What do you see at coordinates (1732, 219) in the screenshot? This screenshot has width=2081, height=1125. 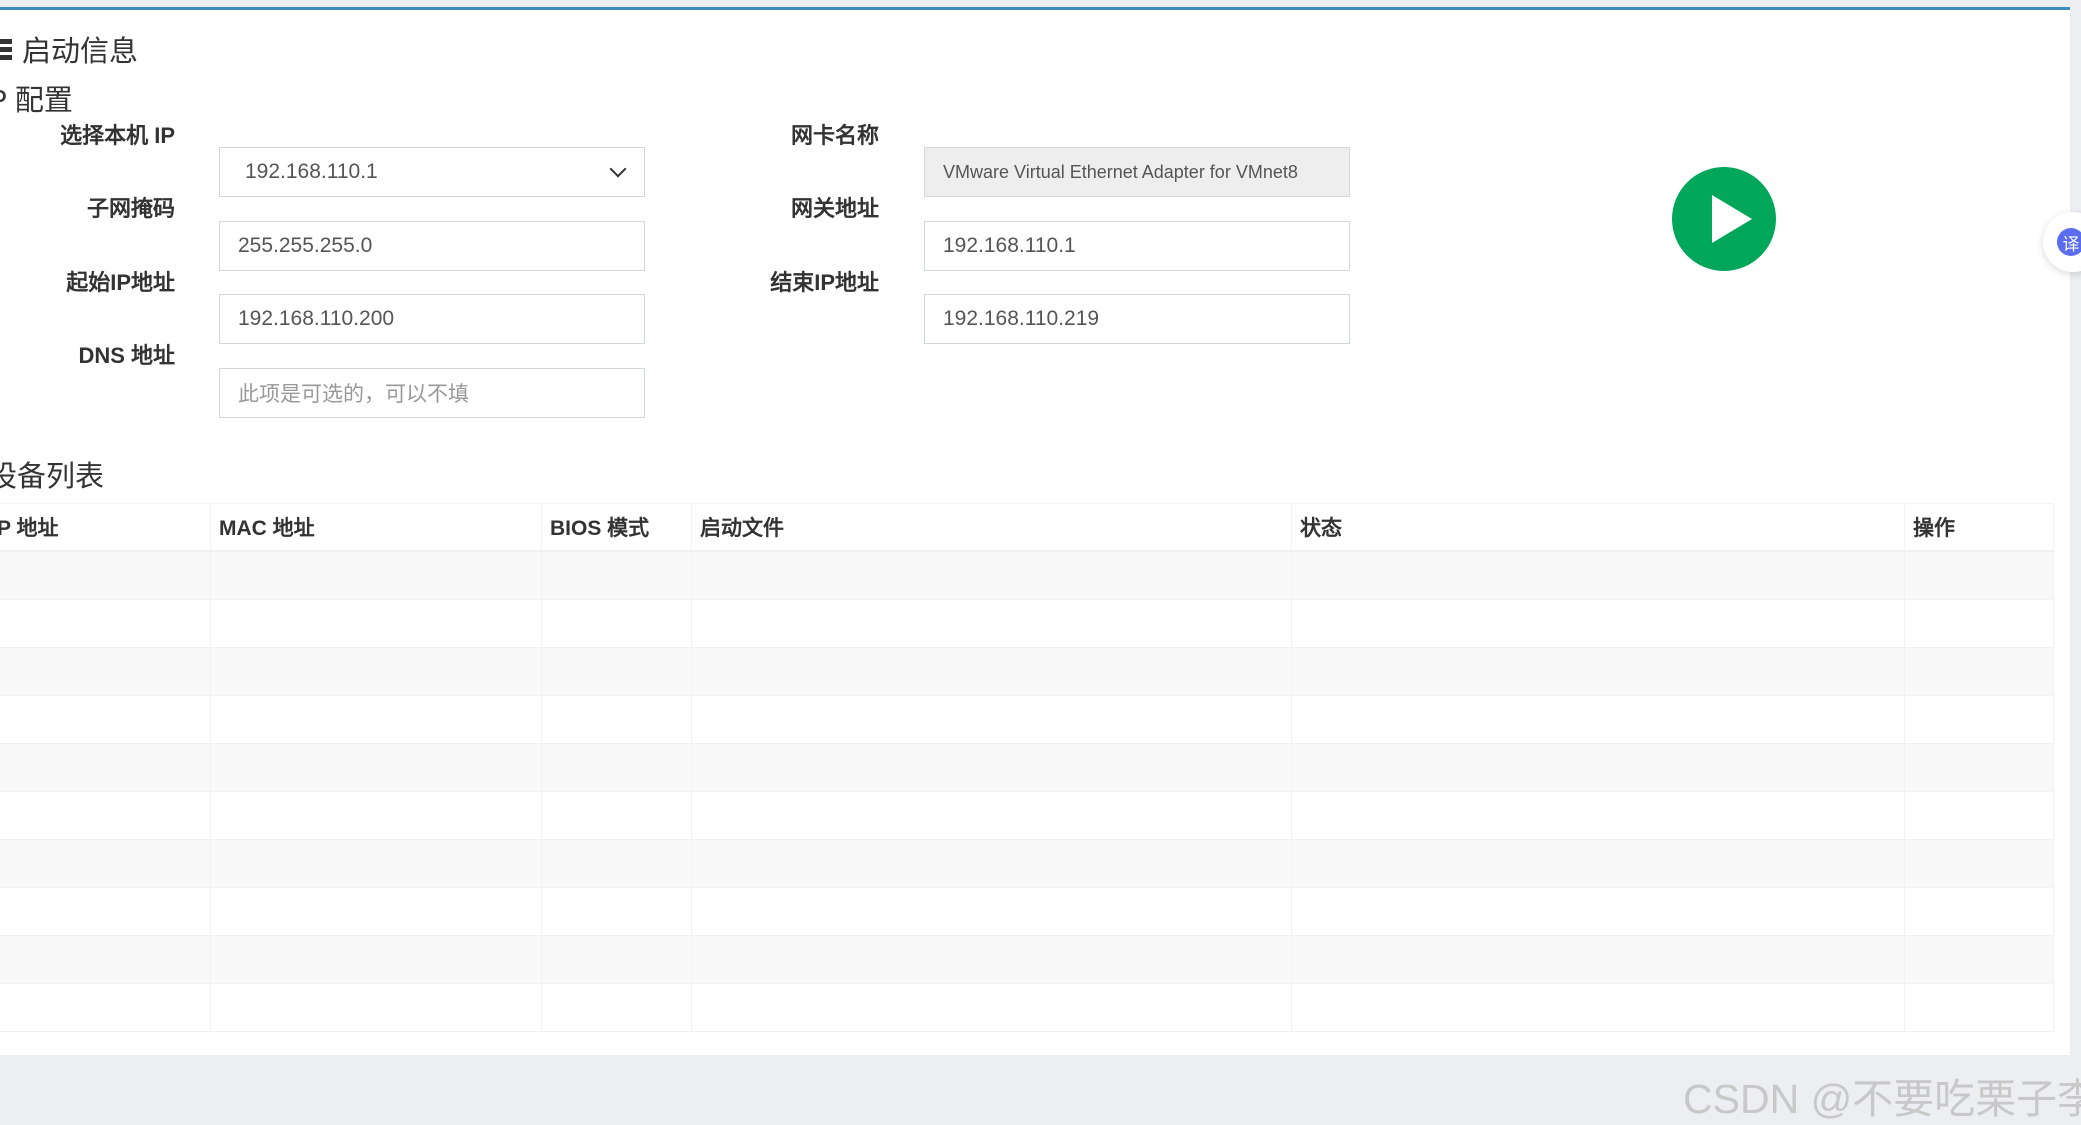 I see `play-icon` at bounding box center [1732, 219].